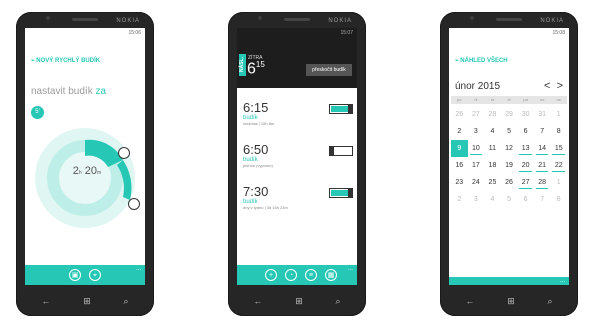 The width and height of the screenshot is (608, 331). What do you see at coordinates (258, 155) in the screenshot?
I see `alarm-item: 6:50 budík jednou (vypnuto)` at bounding box center [258, 155].